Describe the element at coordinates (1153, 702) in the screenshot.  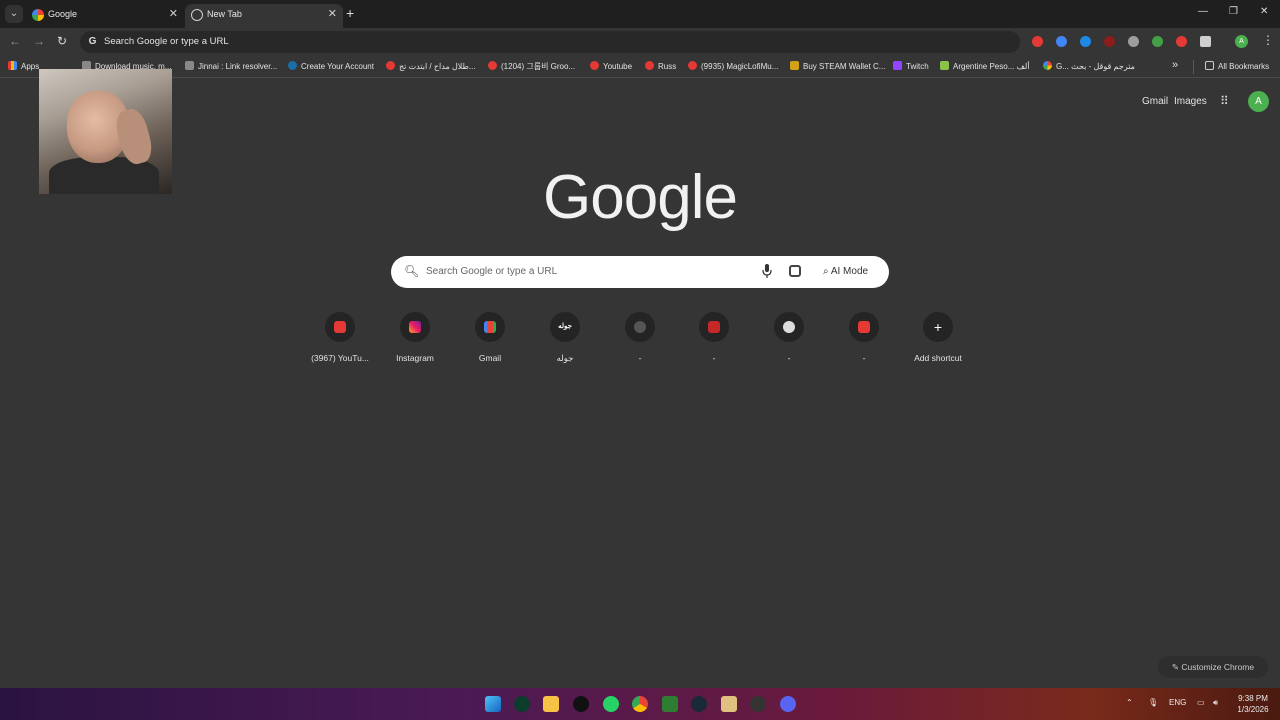
I see `microphone-icon: 🎙︎` at that location.